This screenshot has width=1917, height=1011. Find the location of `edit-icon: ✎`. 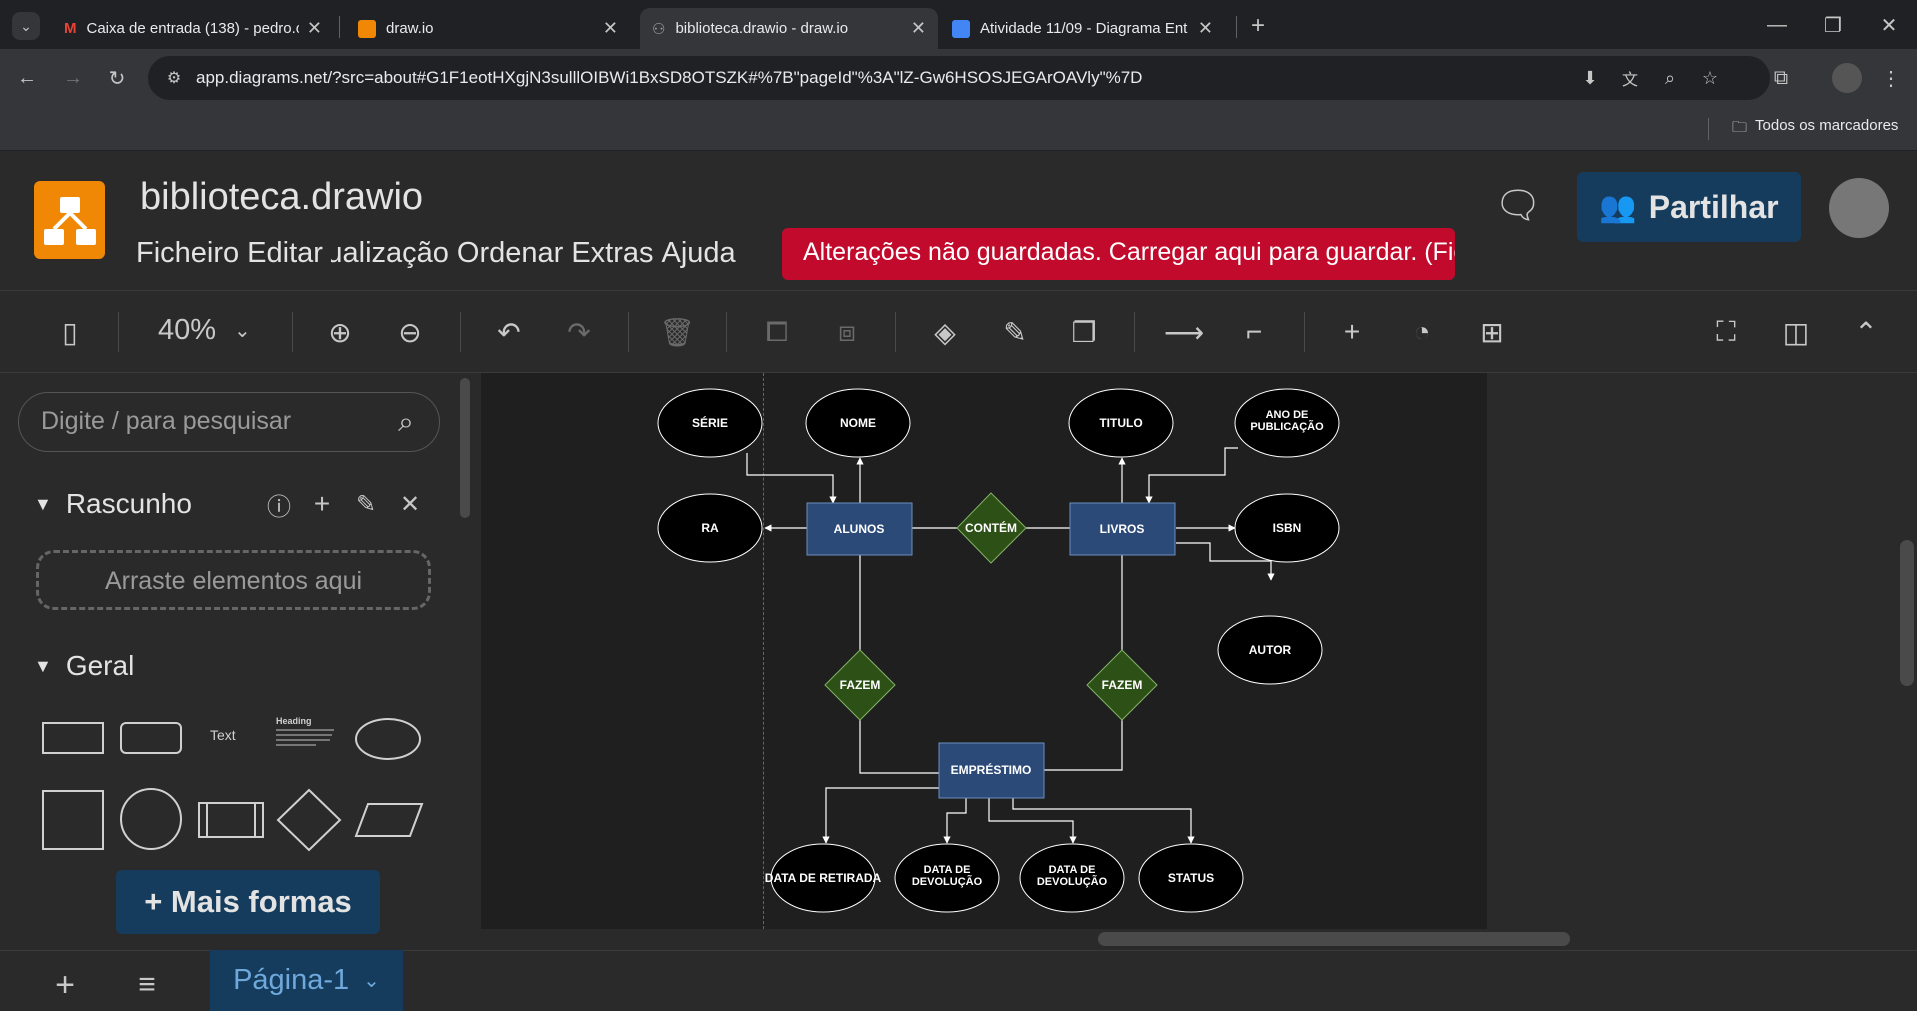

edit-icon: ✎ is located at coordinates (366, 504).